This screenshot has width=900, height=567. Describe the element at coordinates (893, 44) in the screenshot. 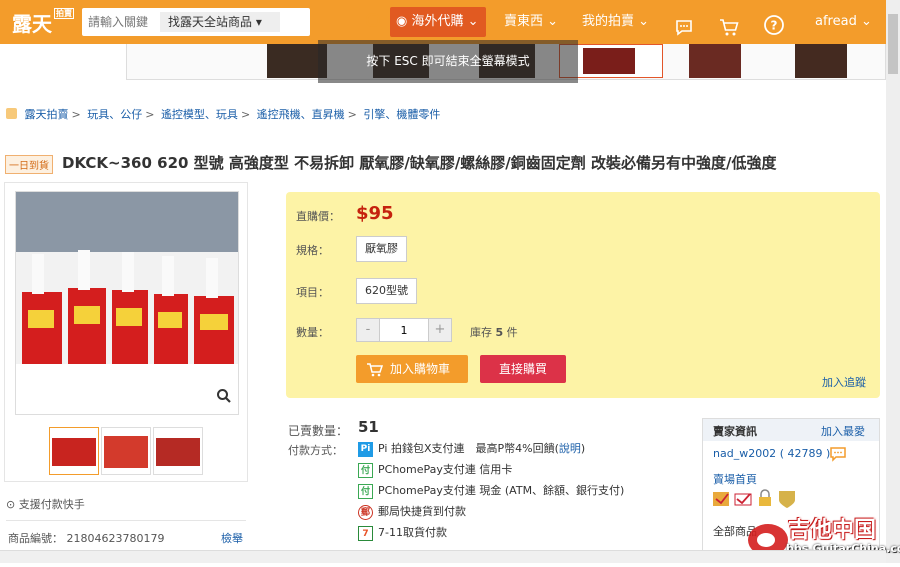

I see `scrollbar-thumb` at that location.